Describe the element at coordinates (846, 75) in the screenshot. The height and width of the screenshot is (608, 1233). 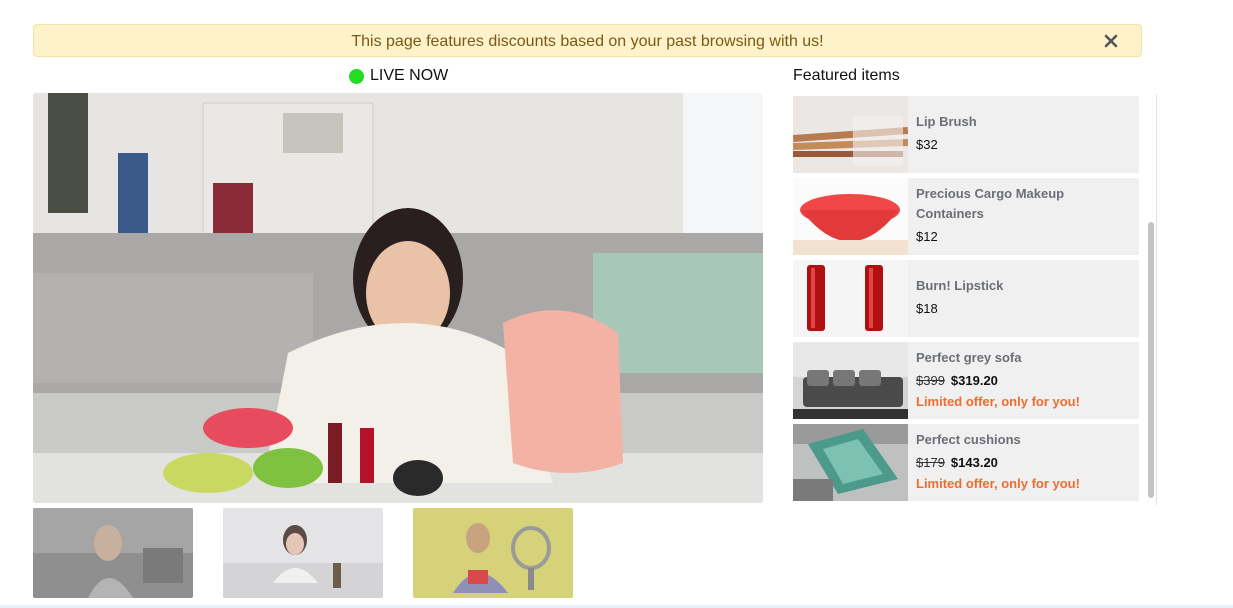
I see `featured-items-title: Featured items` at that location.